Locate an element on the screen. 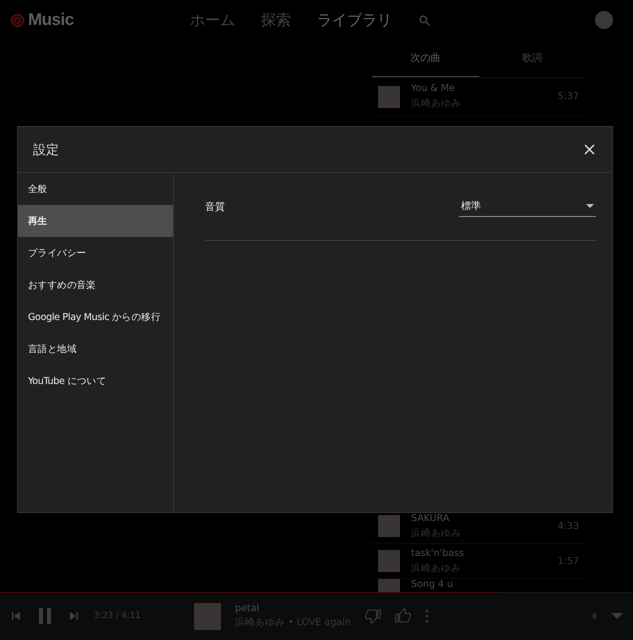 Image resolution: width=633 pixels, height=640 pixels. song-duration: 4:33 is located at coordinates (568, 526).